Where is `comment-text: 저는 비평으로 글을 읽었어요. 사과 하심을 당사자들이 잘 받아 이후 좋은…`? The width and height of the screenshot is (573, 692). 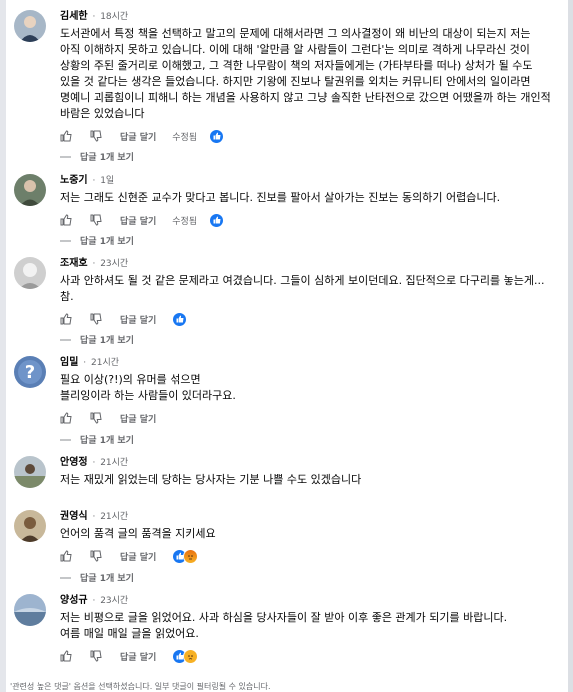 comment-text: 저는 비평으로 글을 읽었어요. 사과 하심을 당사자들이 잘 받아 이후 좋은… is located at coordinates (284, 625).